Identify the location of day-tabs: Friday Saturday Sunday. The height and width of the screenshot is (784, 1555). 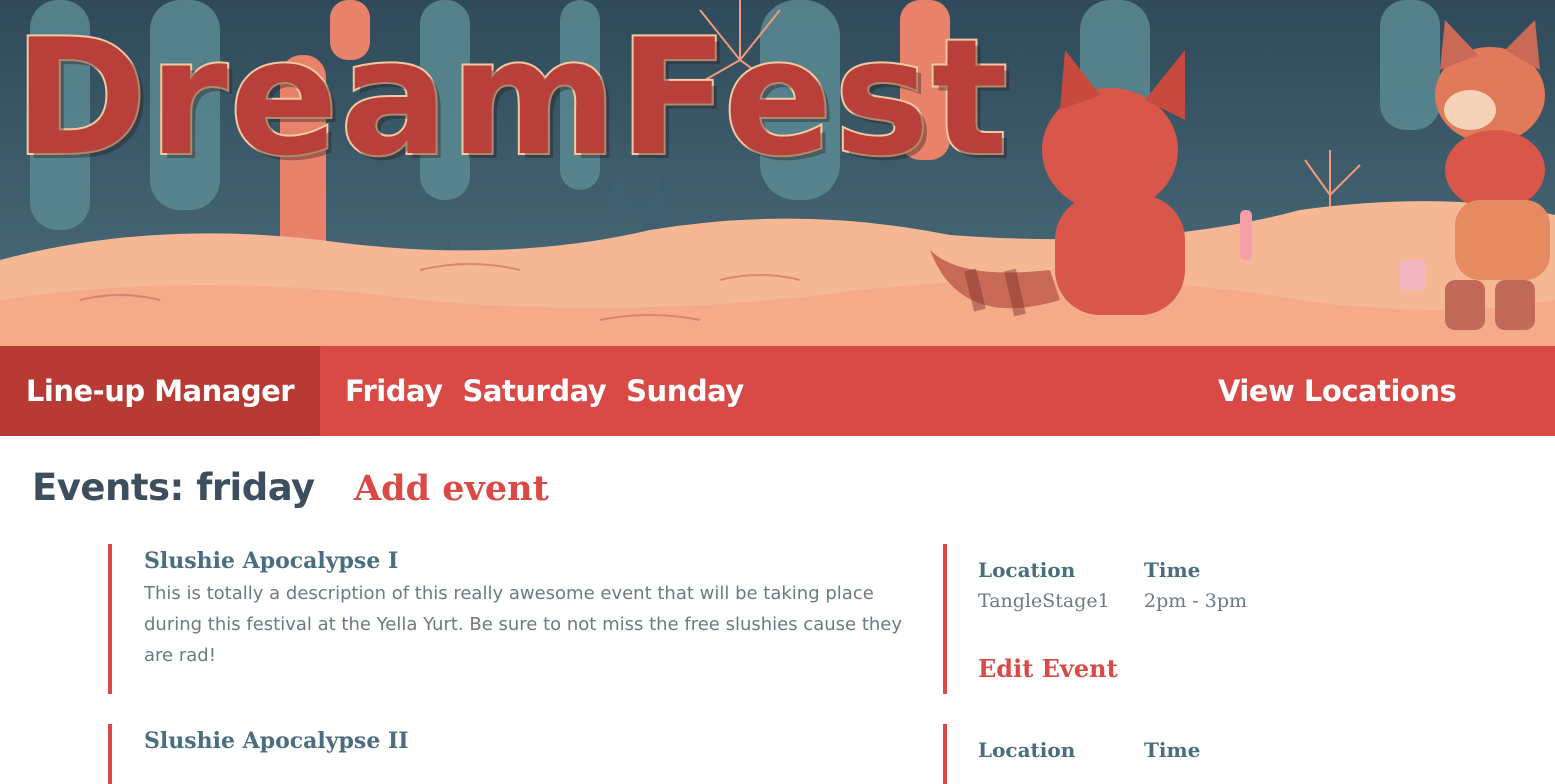
(544, 391).